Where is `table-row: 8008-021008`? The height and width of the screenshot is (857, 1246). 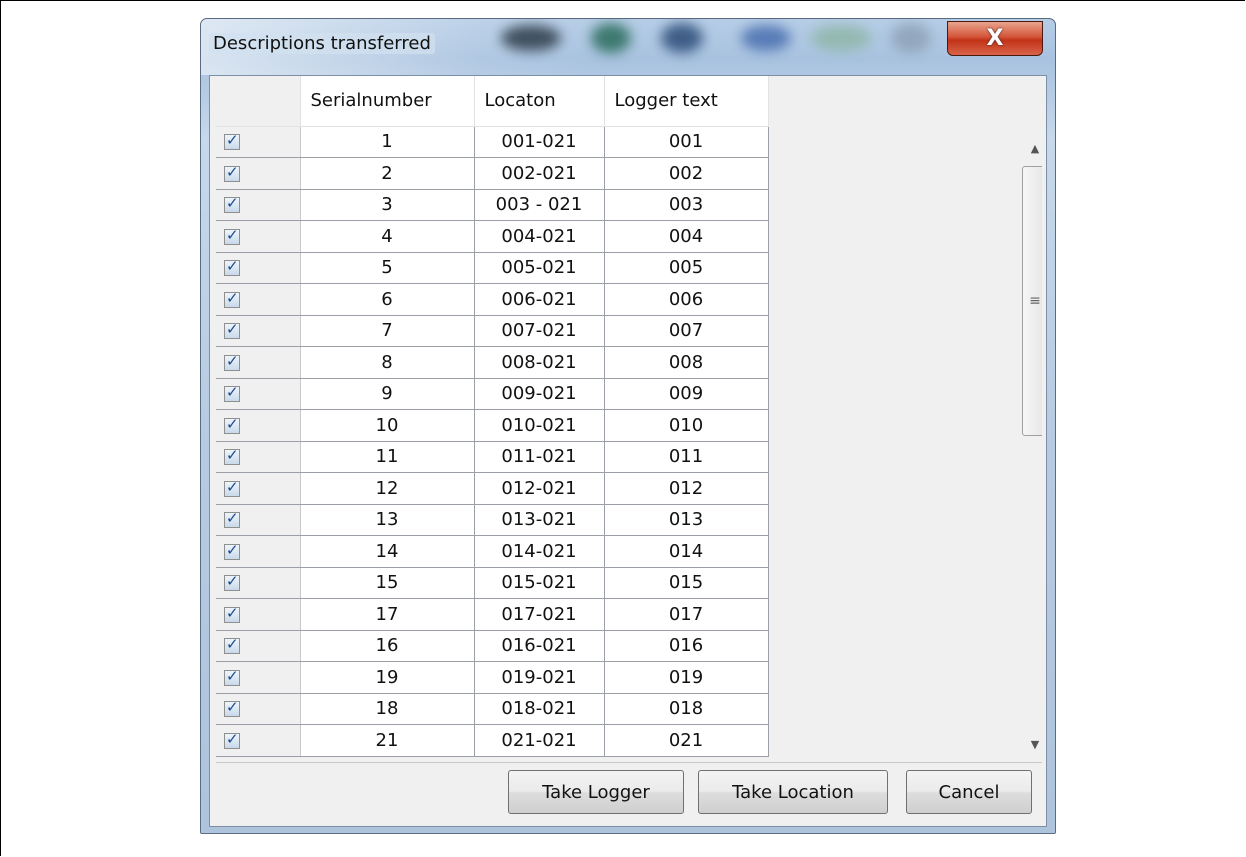
table-row: 8008-021008 is located at coordinates (492, 362).